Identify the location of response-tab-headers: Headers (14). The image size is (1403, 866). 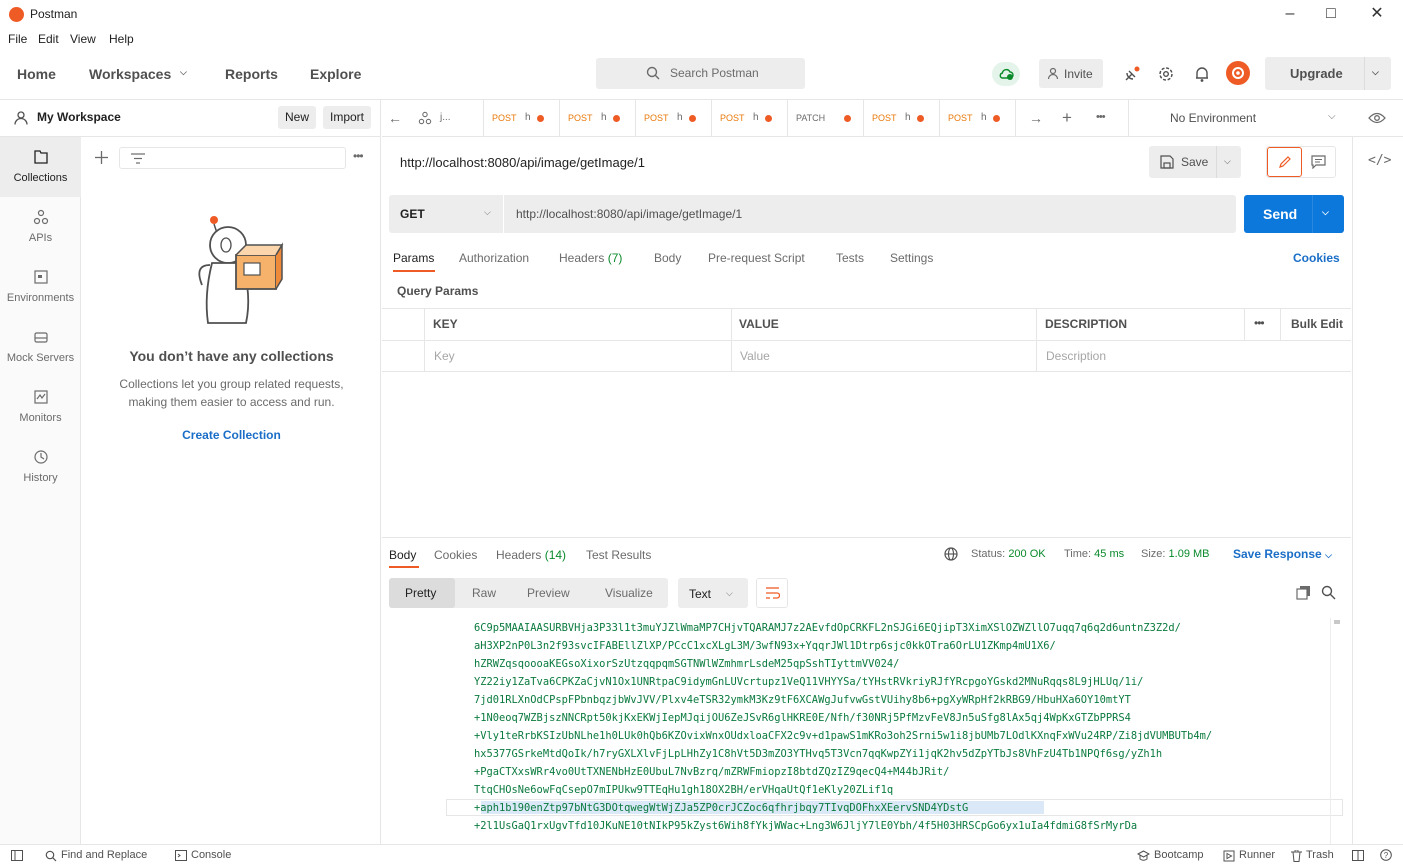
(531, 555).